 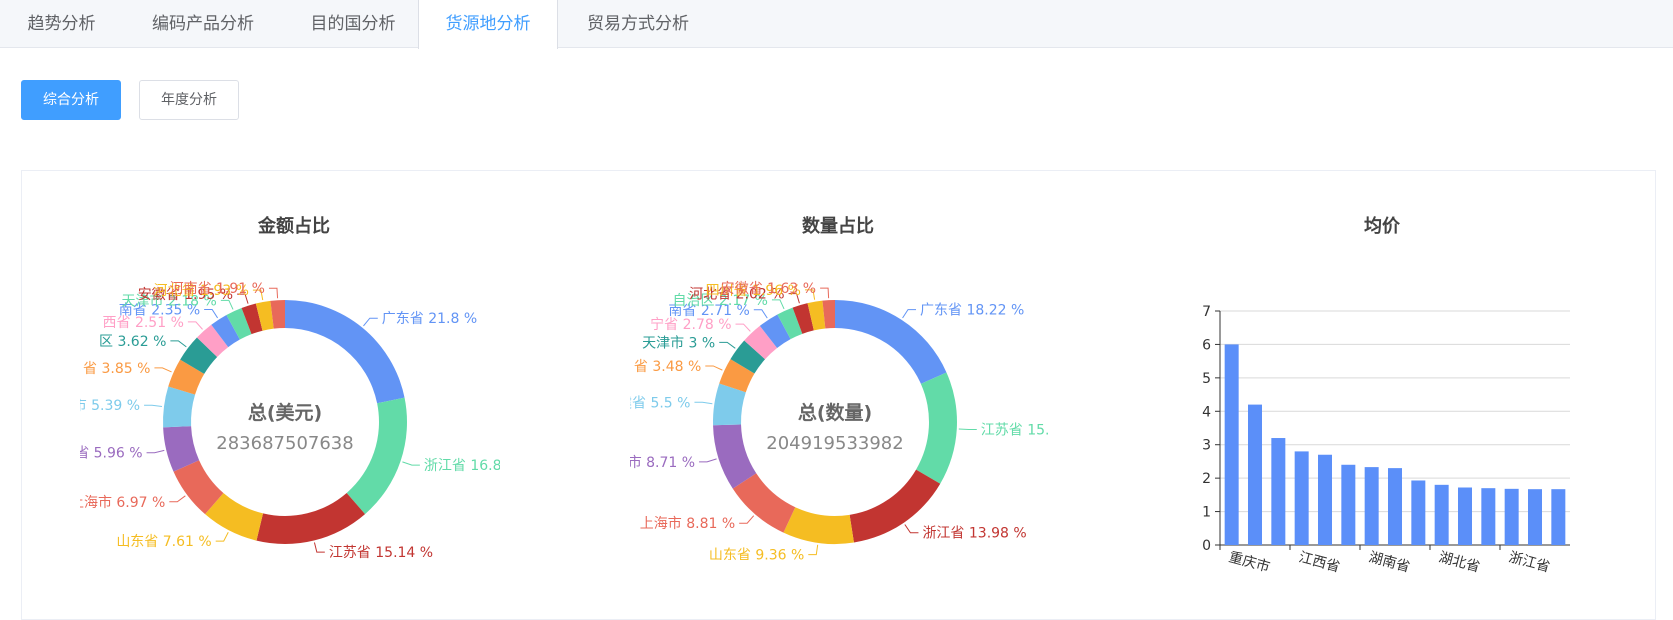 What do you see at coordinates (1319, 562) in the screenshot?
I see `x-tick-label: 江西省` at bounding box center [1319, 562].